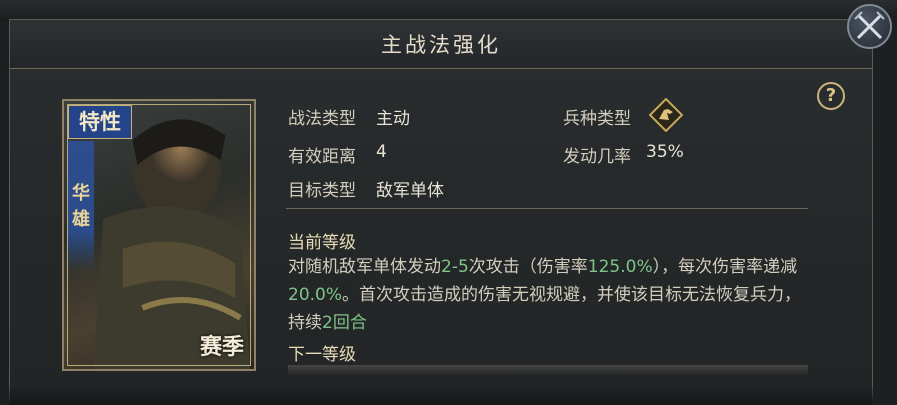 The image size is (897, 405). I want to click on range-value: 4, so click(381, 152).